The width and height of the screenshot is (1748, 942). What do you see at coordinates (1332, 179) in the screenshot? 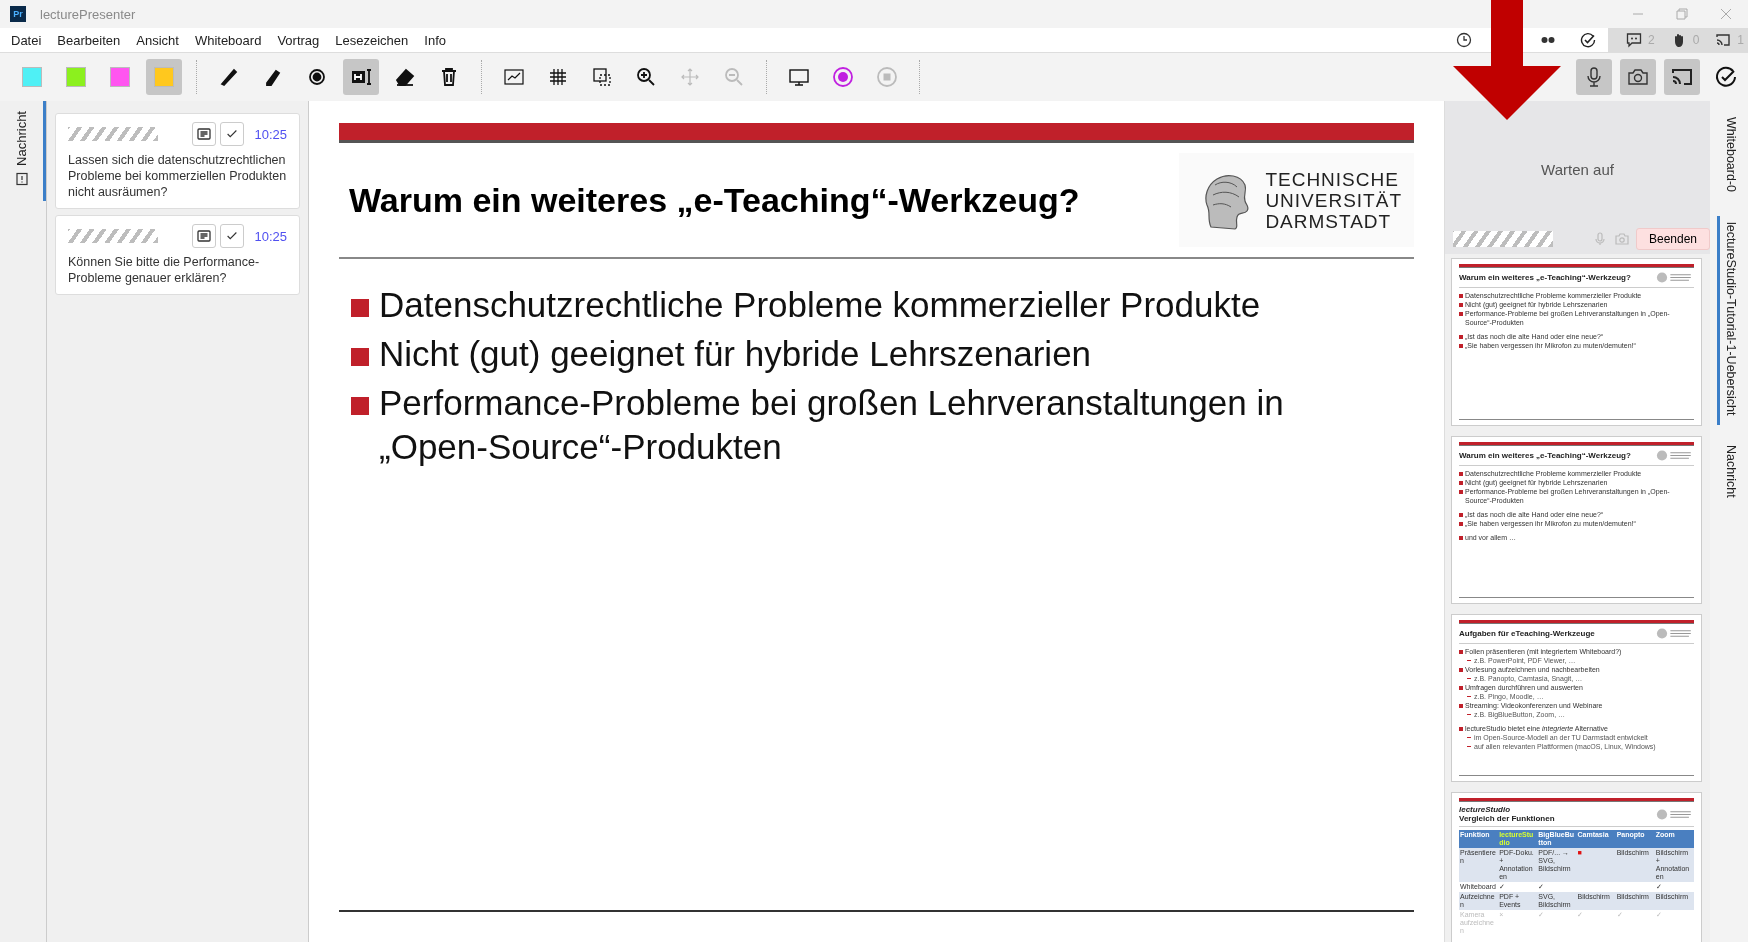
I see `logo-text: TECHNISCHE` at bounding box center [1332, 179].